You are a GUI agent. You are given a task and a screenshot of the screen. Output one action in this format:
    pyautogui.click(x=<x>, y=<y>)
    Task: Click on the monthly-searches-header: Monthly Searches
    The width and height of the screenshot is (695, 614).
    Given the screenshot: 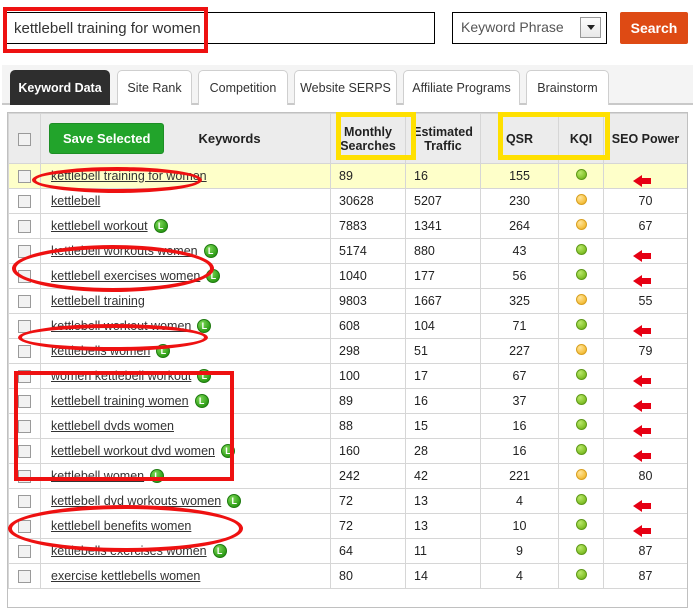 What is the action you would take?
    pyautogui.click(x=368, y=138)
    